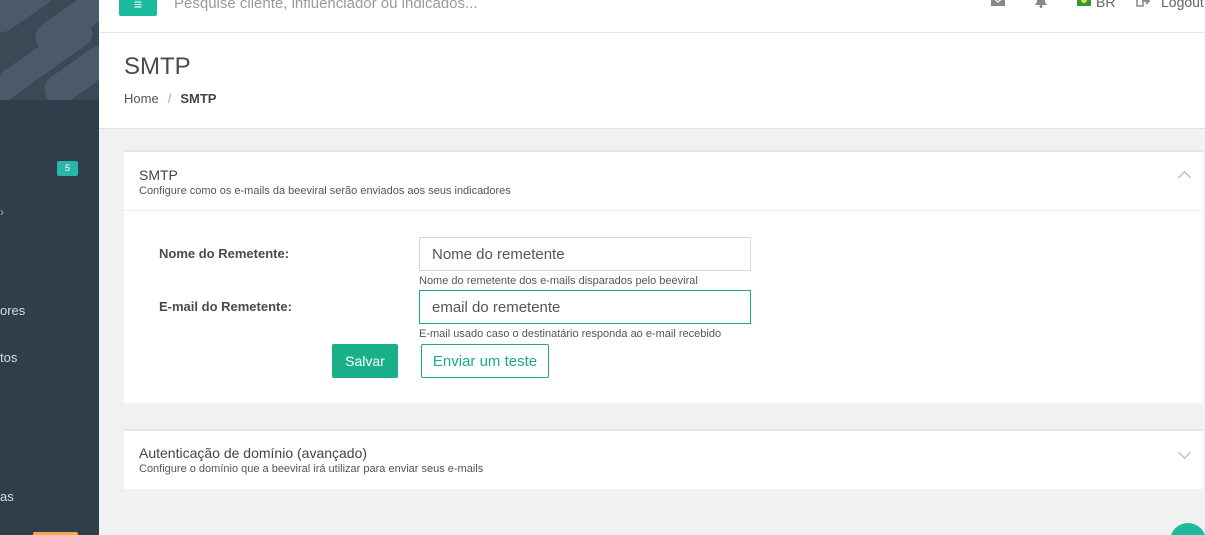  What do you see at coordinates (585, 254) in the screenshot?
I see `sender-name-field` at bounding box center [585, 254].